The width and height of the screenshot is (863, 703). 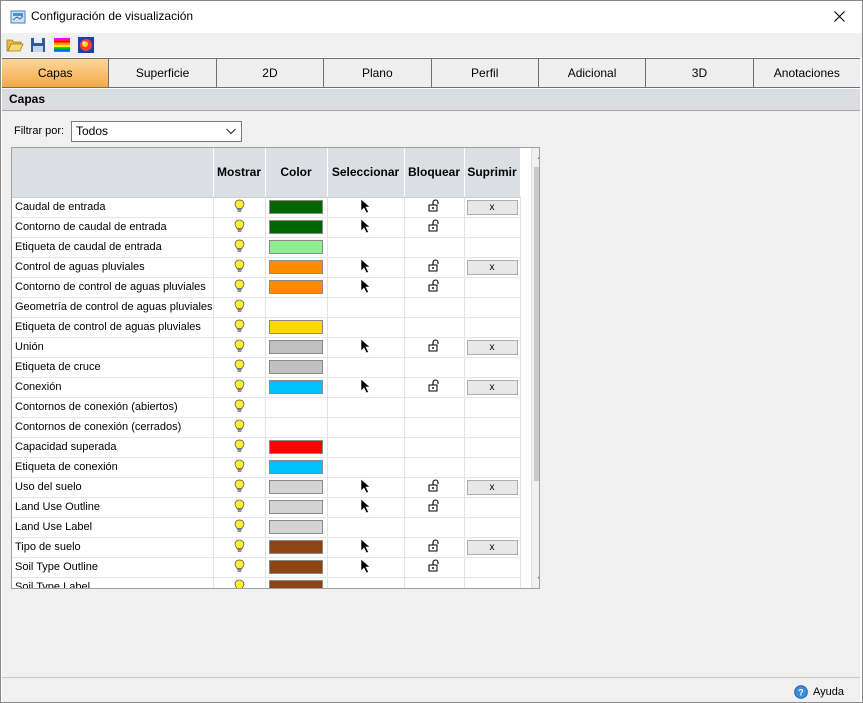 I want to click on layer-row: Contorno de control de aguas pluviales, so click(x=266, y=287).